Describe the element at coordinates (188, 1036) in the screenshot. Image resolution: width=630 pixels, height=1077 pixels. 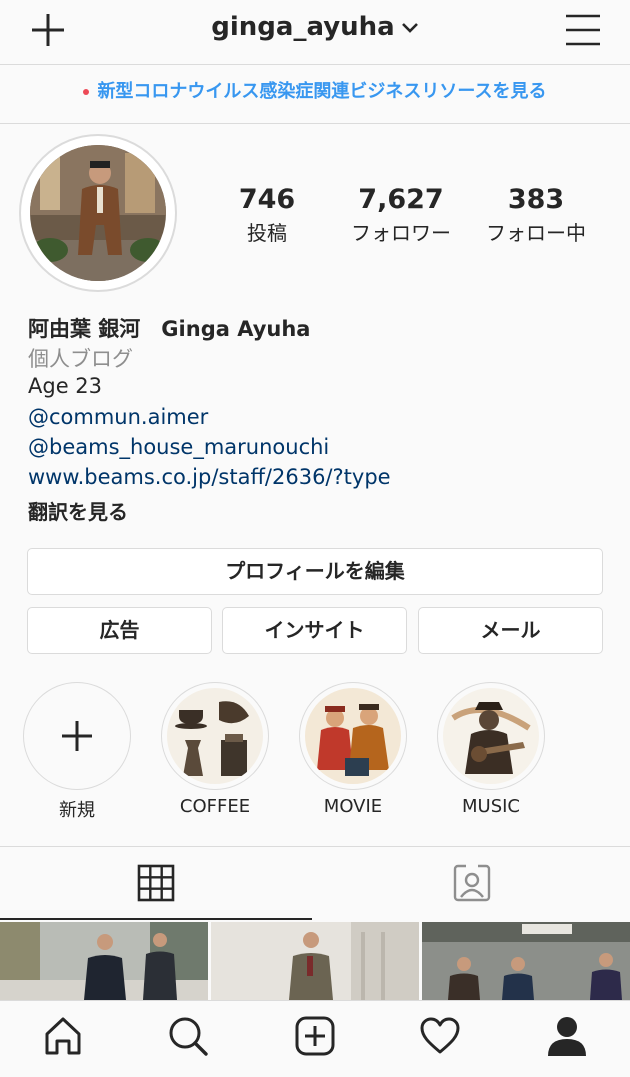
I see `search-icon` at that location.